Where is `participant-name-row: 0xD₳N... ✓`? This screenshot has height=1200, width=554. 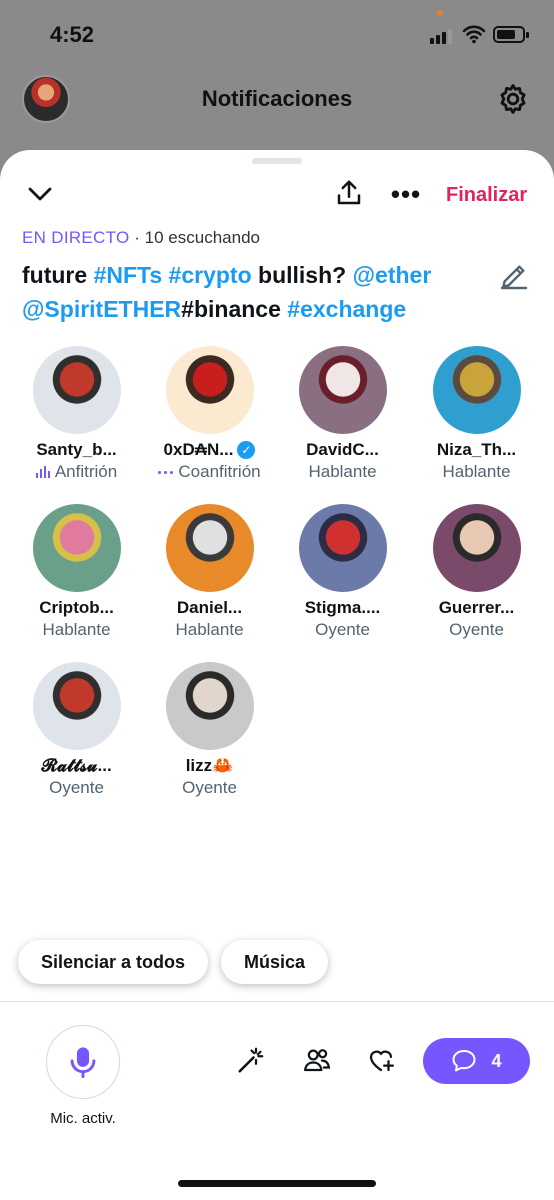 participant-name-row: 0xD₳N... ✓ is located at coordinates (209, 450).